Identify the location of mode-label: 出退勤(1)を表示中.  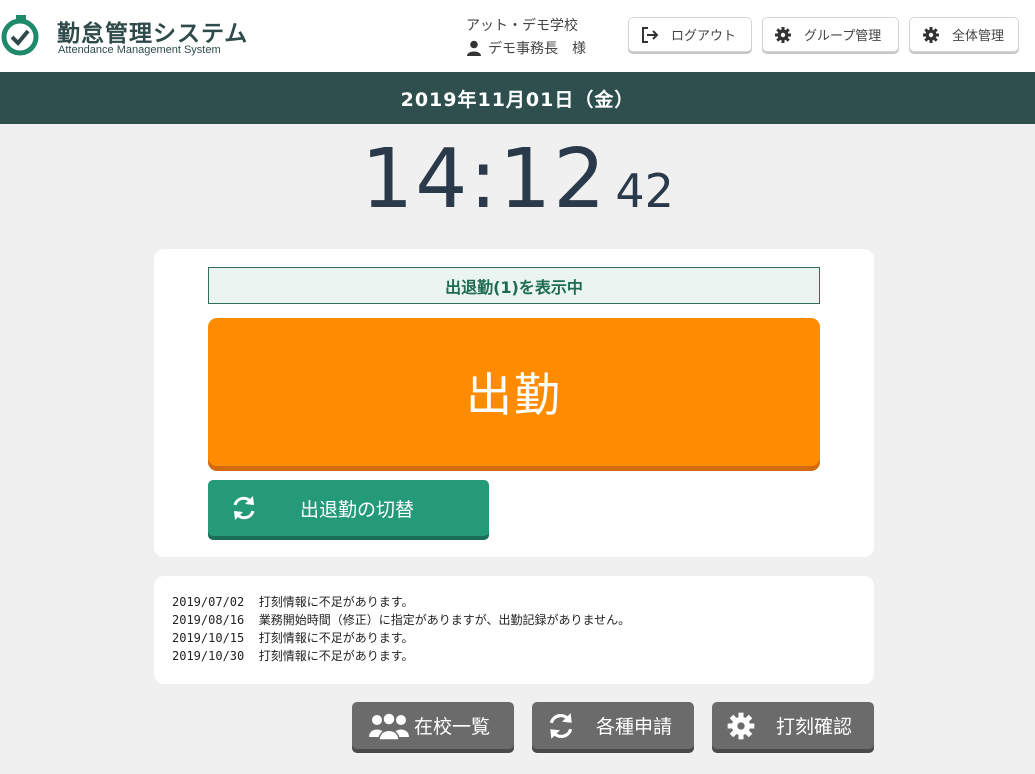
(514, 287).